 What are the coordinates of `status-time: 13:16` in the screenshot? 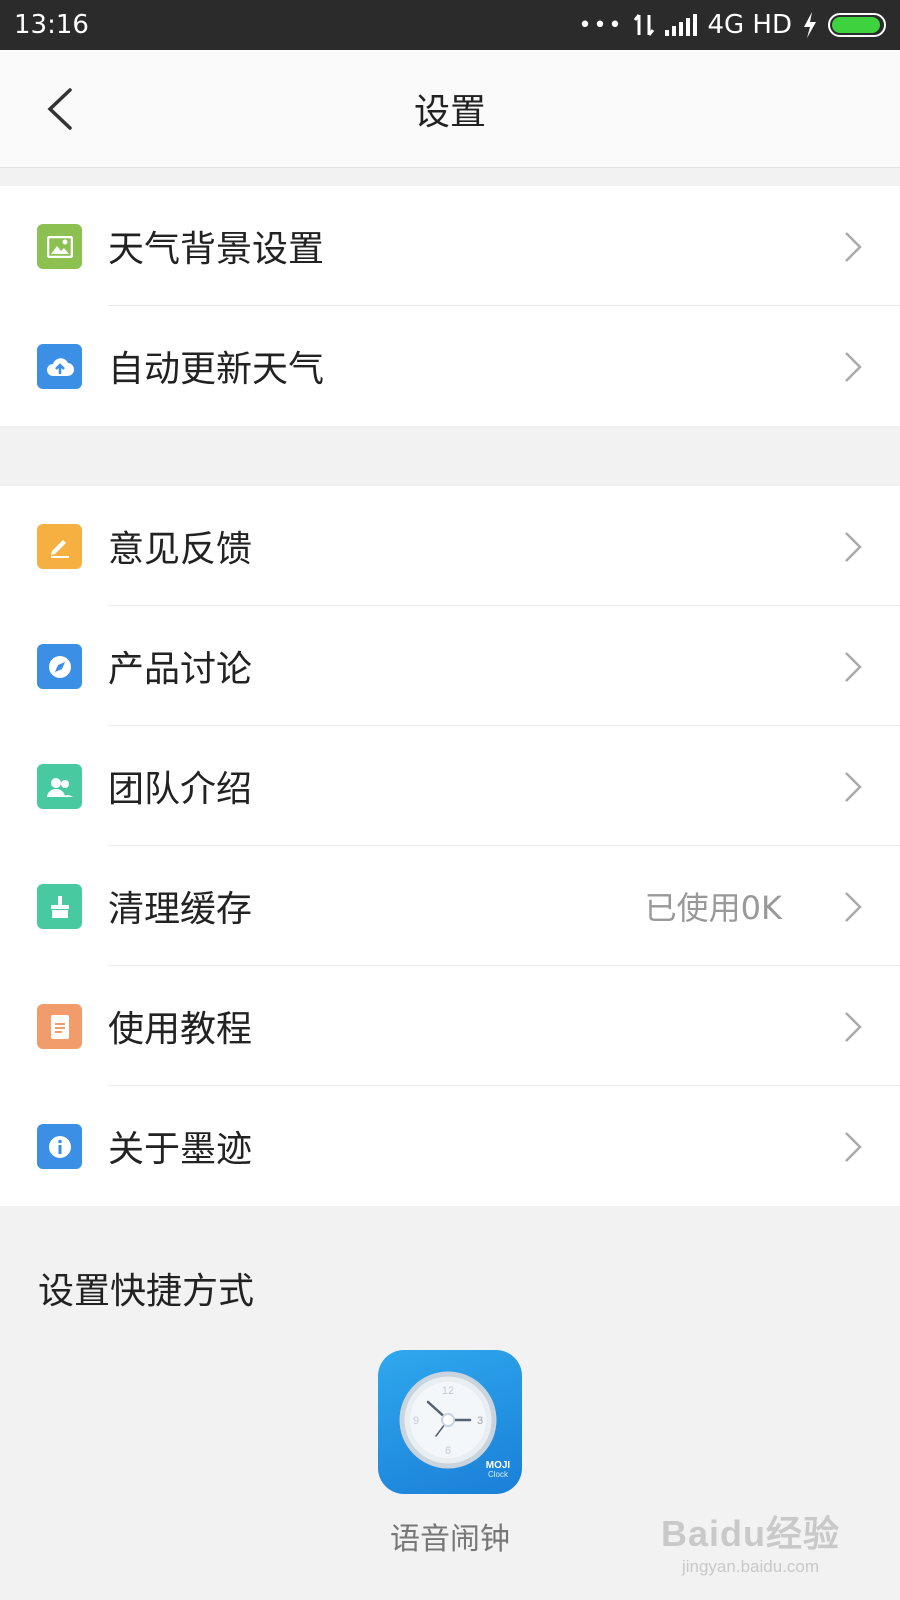 It's located at (51, 25).